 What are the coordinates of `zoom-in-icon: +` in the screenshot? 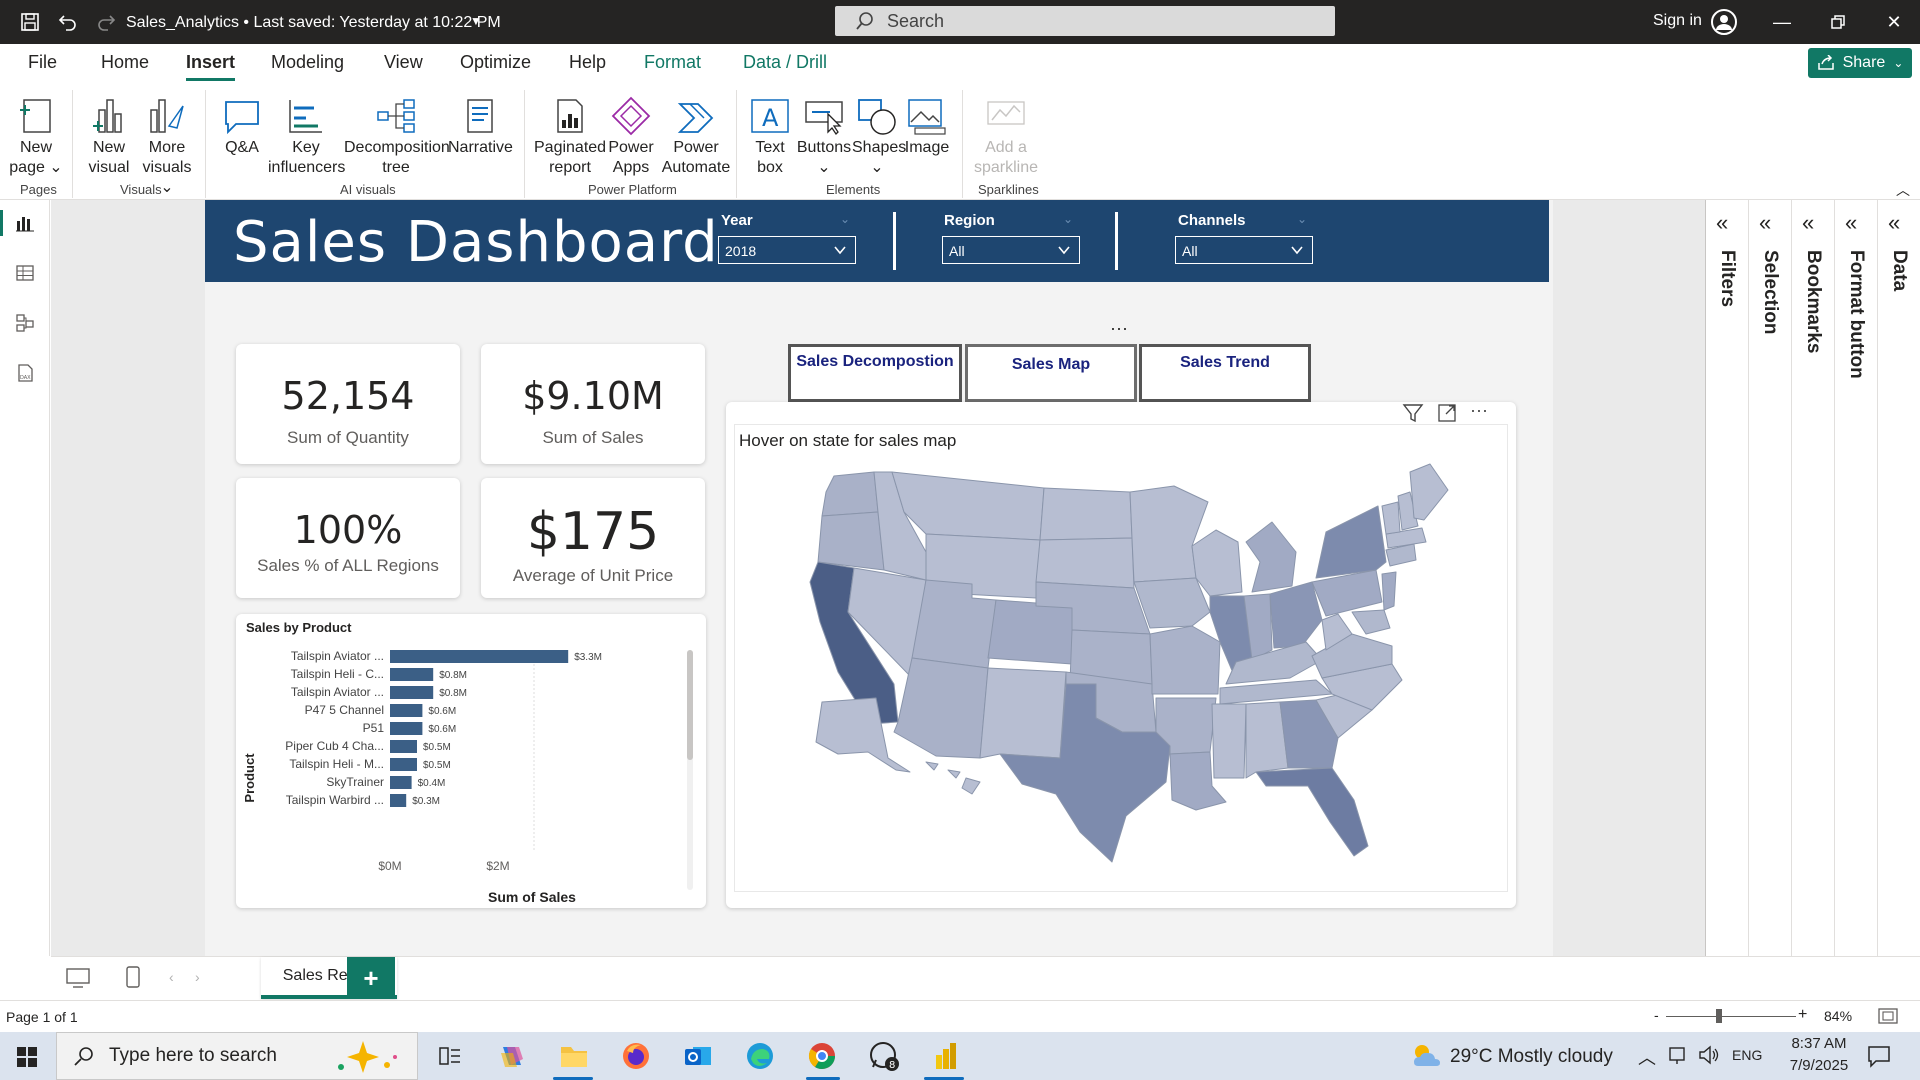 It's located at (1802, 1015).